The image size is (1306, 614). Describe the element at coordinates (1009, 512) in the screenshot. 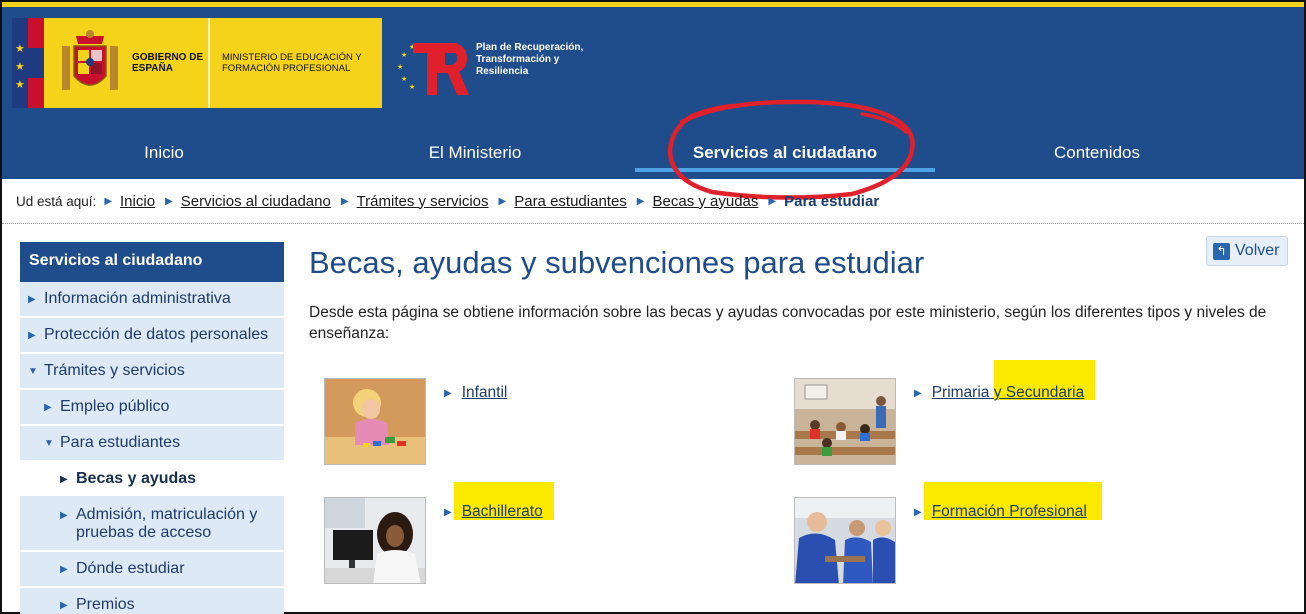

I see `link-formacion-profesional-label: Formación Profesional` at that location.